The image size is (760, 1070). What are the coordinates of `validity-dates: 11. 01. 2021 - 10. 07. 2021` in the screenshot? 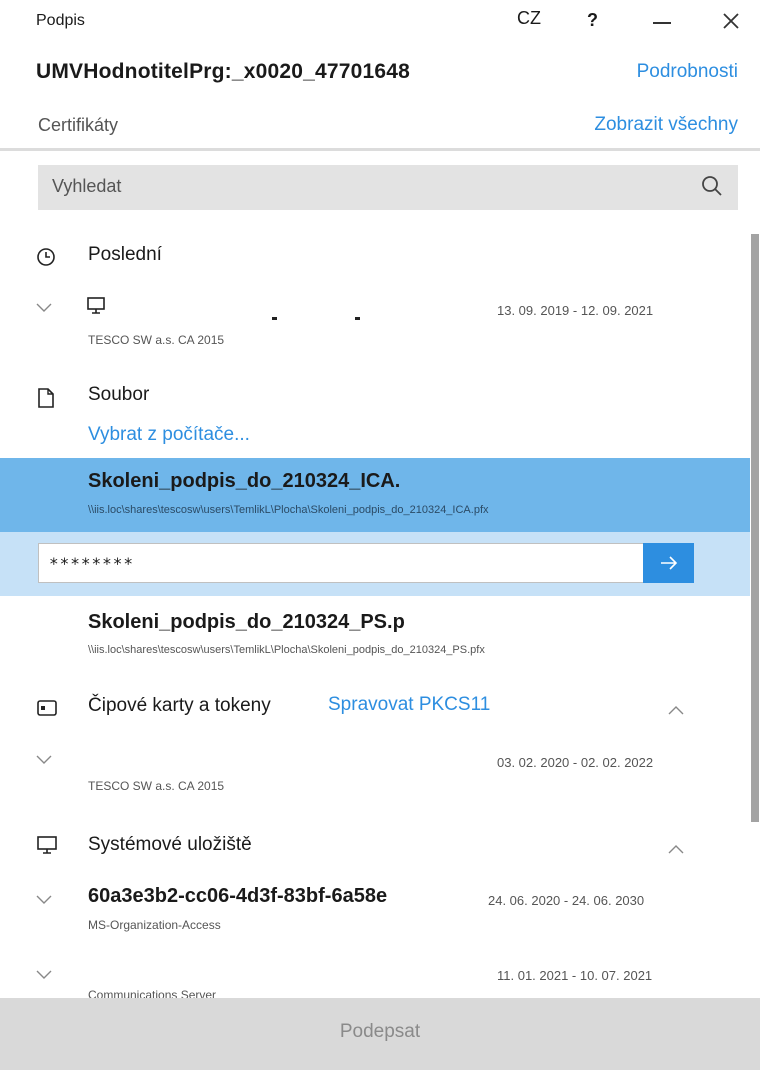 It's located at (575, 975).